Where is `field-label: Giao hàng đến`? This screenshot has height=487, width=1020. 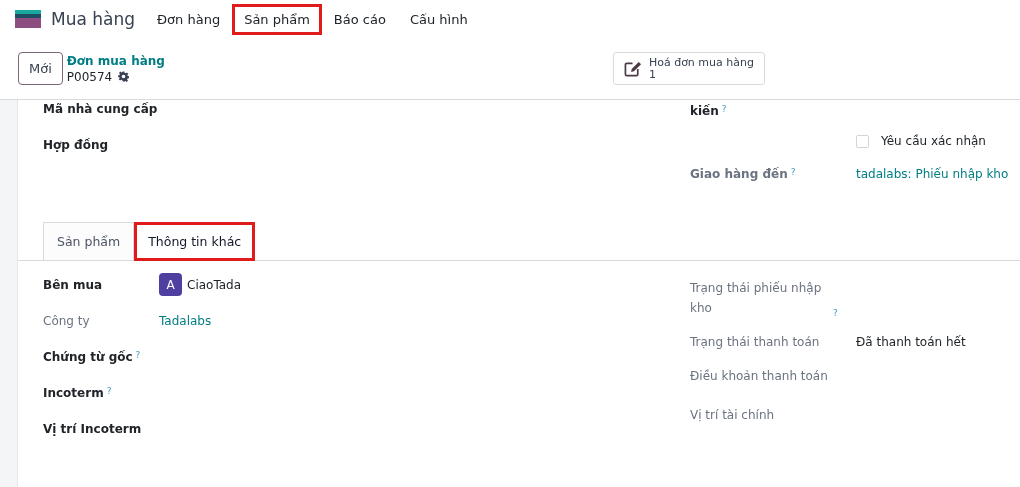
field-label: Giao hàng đến is located at coordinates (739, 174).